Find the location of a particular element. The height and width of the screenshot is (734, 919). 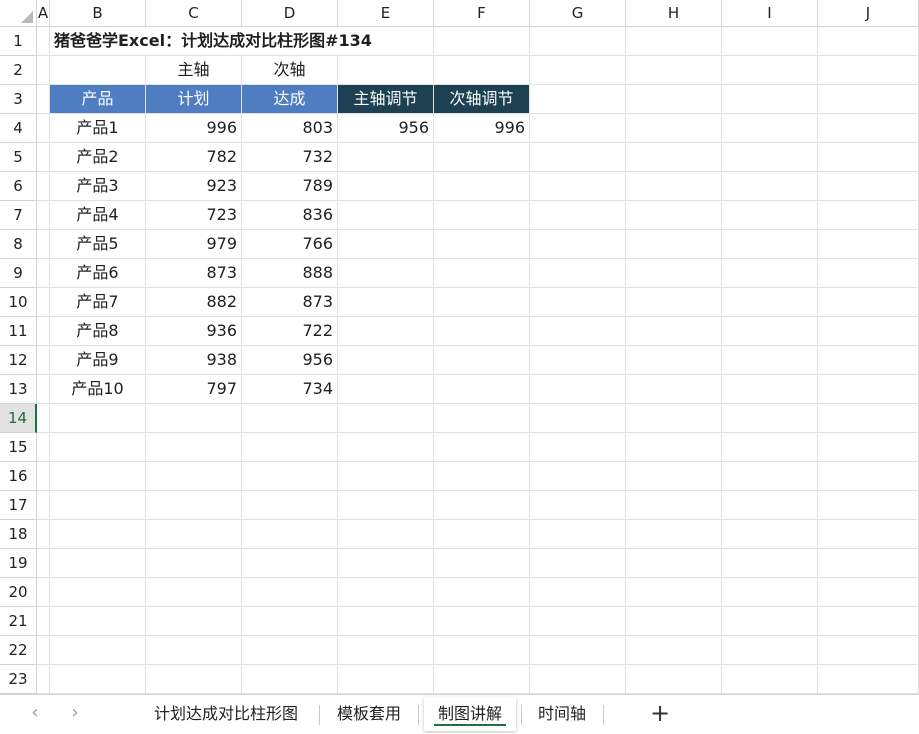

cell-b17 is located at coordinates (98, 505).